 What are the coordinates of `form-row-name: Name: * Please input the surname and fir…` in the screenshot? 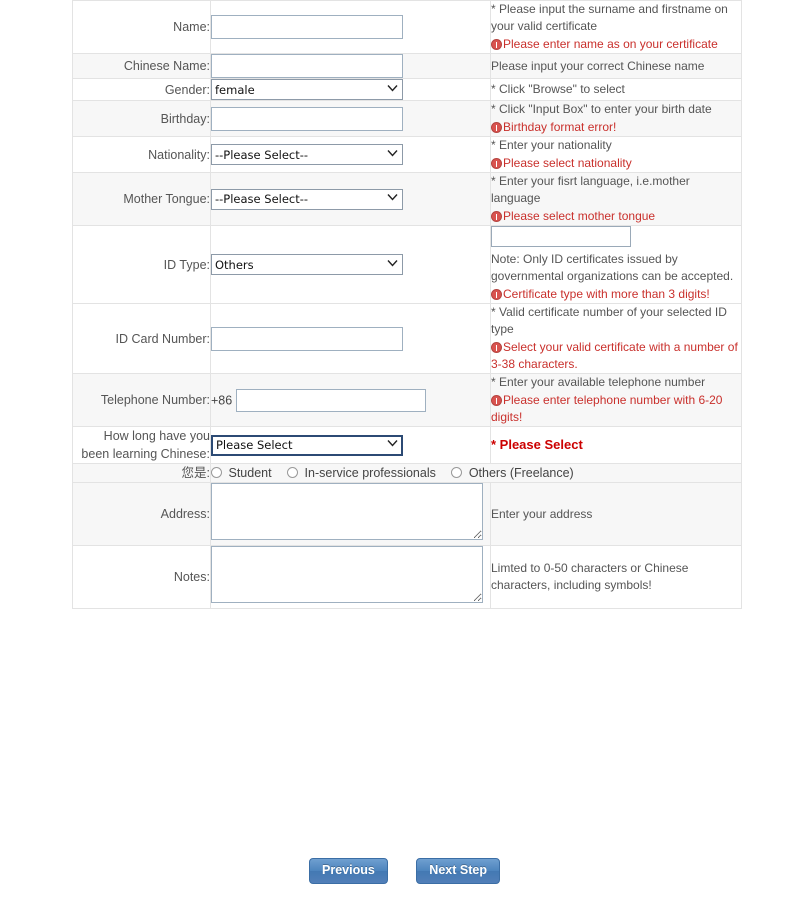 It's located at (407, 27).